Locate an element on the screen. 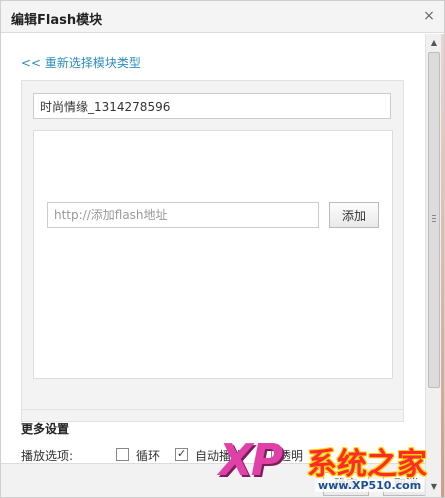  add-flash-button: 添加 is located at coordinates (354, 215).